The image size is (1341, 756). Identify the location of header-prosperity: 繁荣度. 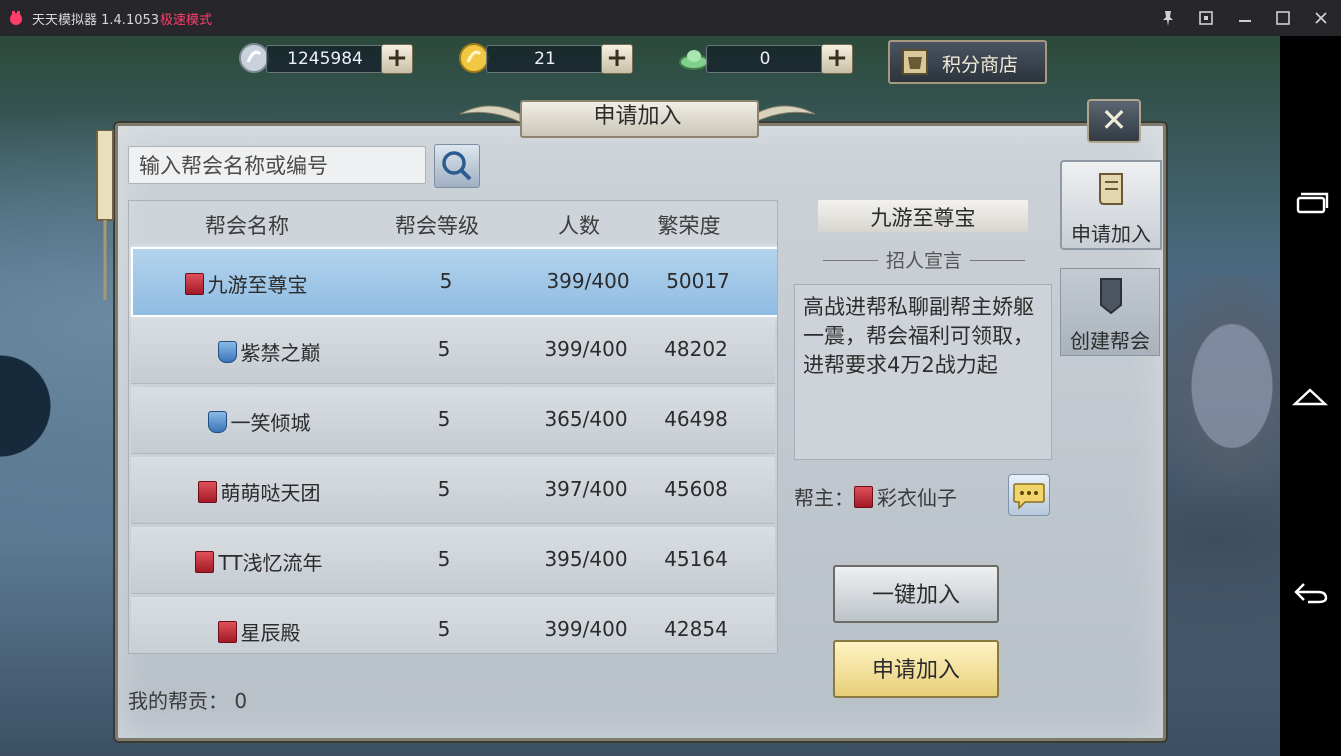
(689, 226).